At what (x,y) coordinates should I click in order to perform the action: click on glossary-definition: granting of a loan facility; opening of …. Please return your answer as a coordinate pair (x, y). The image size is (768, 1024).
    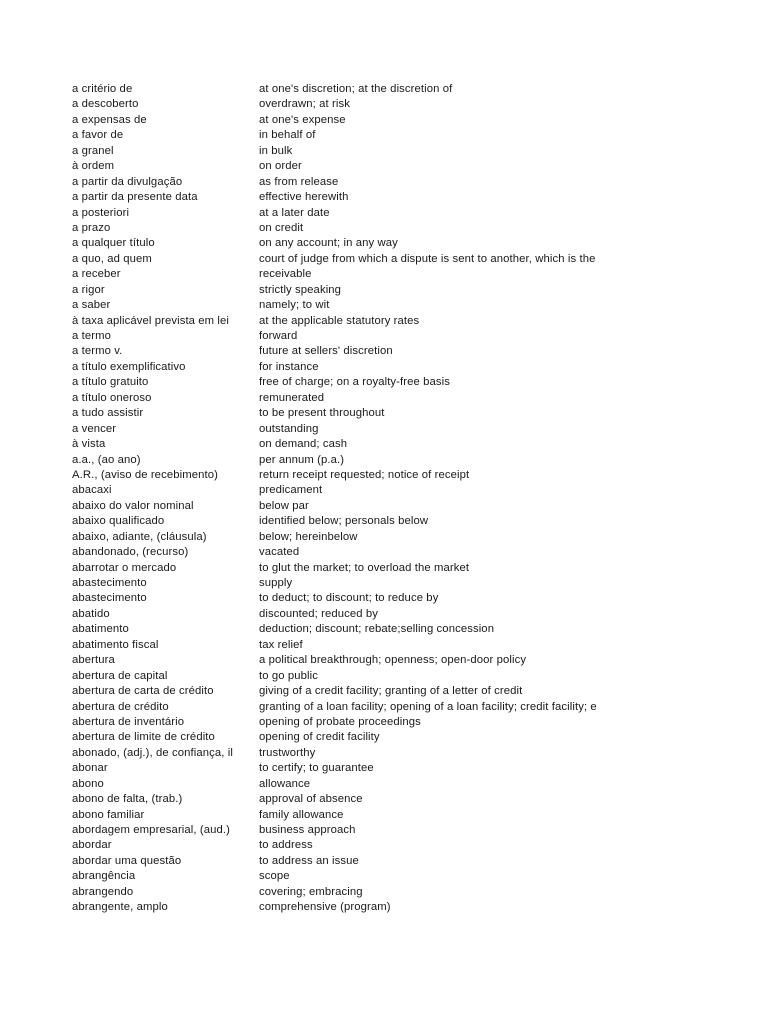
    Looking at the image, I should click on (428, 706).